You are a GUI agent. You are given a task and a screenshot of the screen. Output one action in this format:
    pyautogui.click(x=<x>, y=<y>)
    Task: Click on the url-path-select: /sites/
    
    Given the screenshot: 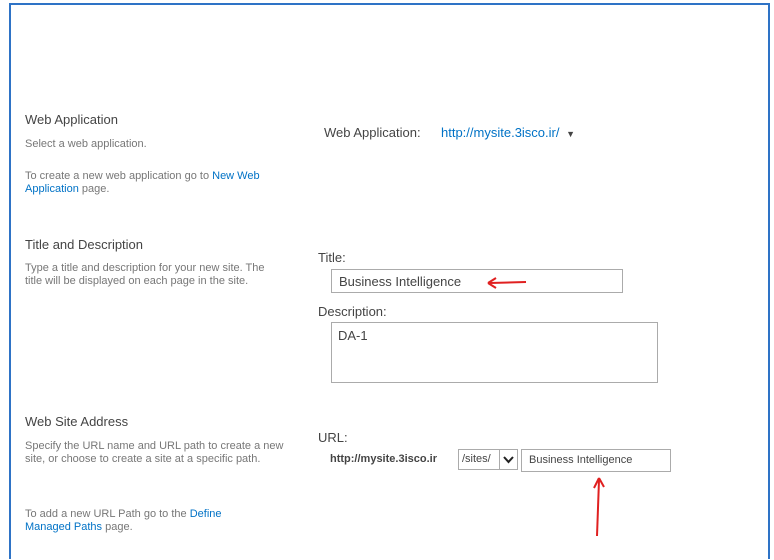 What is the action you would take?
    pyautogui.click(x=488, y=459)
    